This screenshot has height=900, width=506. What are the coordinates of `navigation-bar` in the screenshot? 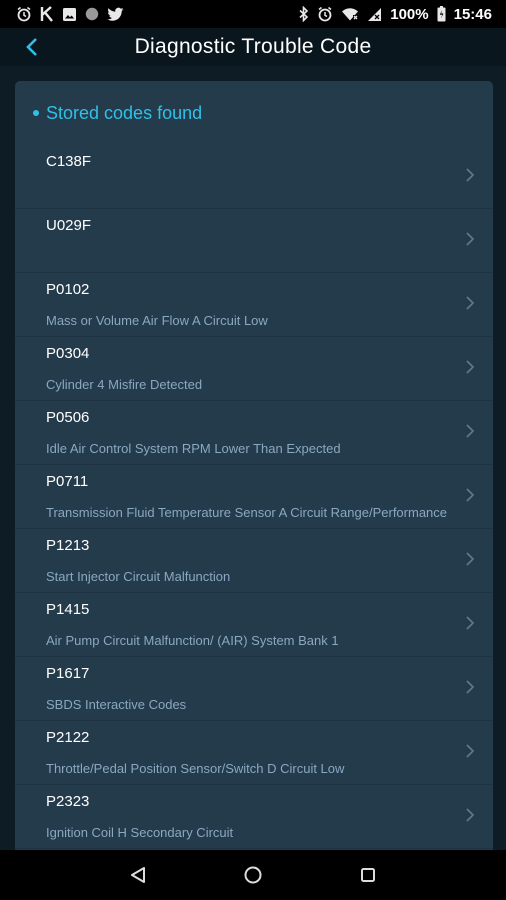 It's located at (253, 875).